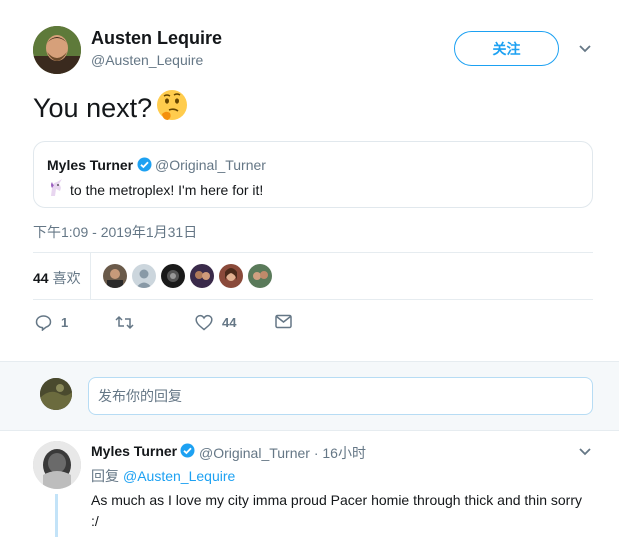 Image resolution: width=619 pixels, height=537 pixels. Describe the element at coordinates (41, 278) in the screenshot. I see `likes-count: 44` at that location.